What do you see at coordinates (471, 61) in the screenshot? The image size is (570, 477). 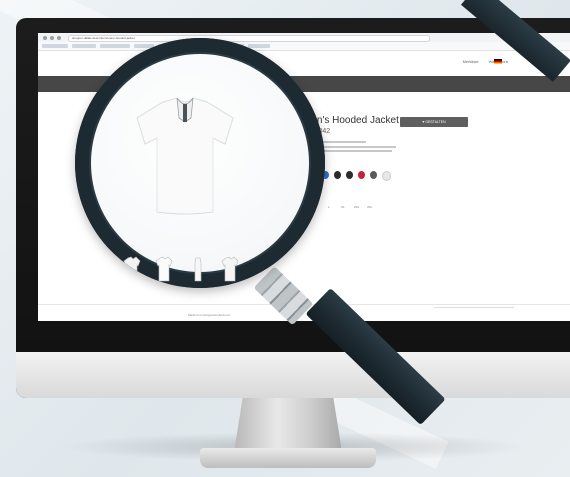 I see `wishlist-link: Merkliste` at bounding box center [471, 61].